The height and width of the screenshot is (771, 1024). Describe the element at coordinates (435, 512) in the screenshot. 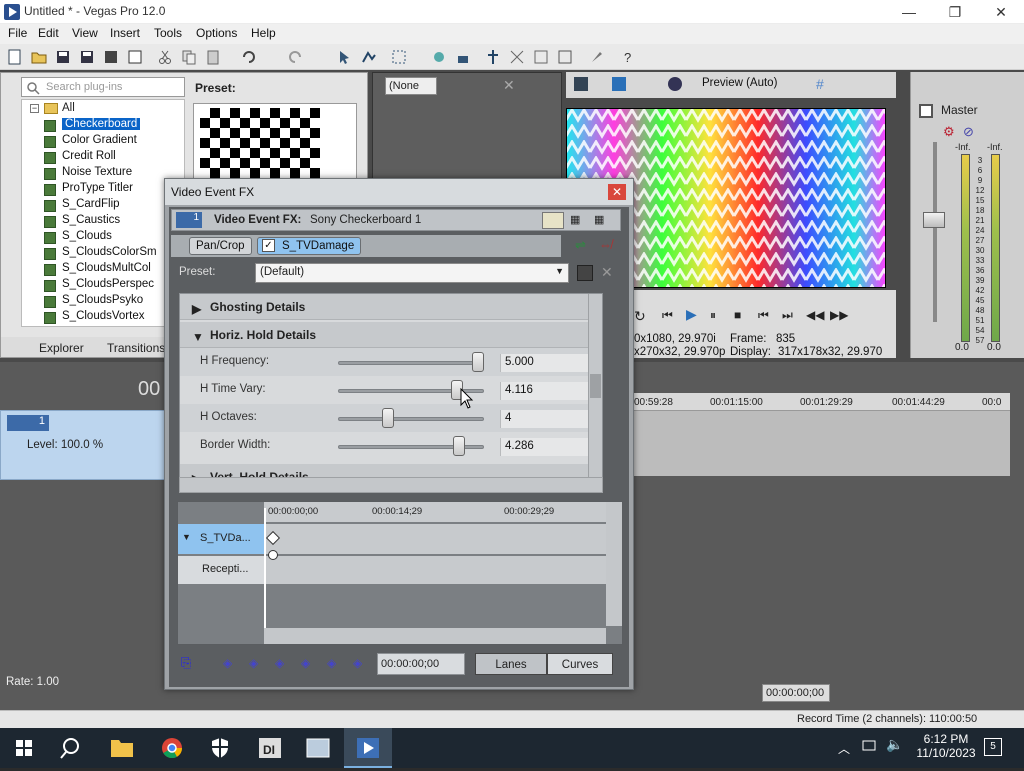

I see `keyframe-ruler: 00:00:00;00 00:00:14;29 00:00:29;29` at that location.